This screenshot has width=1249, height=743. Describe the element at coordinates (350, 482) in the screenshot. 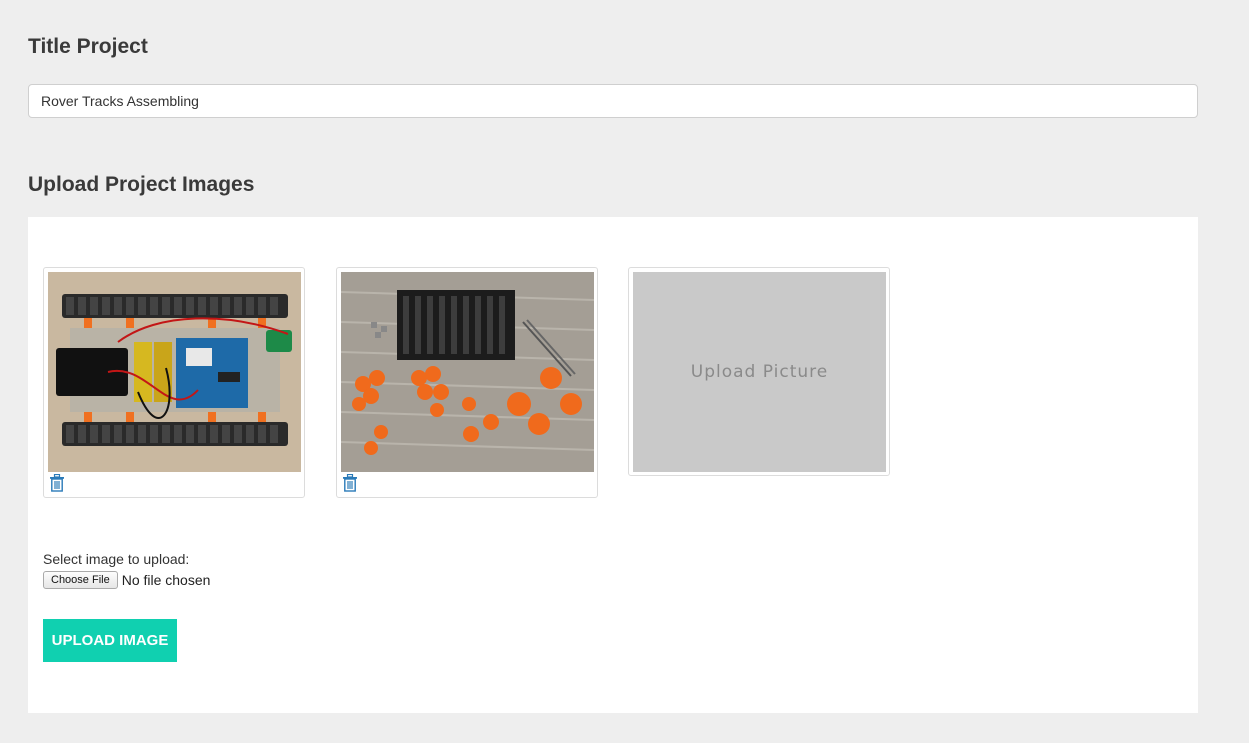

I see `delete-image-2-trash-icon` at that location.